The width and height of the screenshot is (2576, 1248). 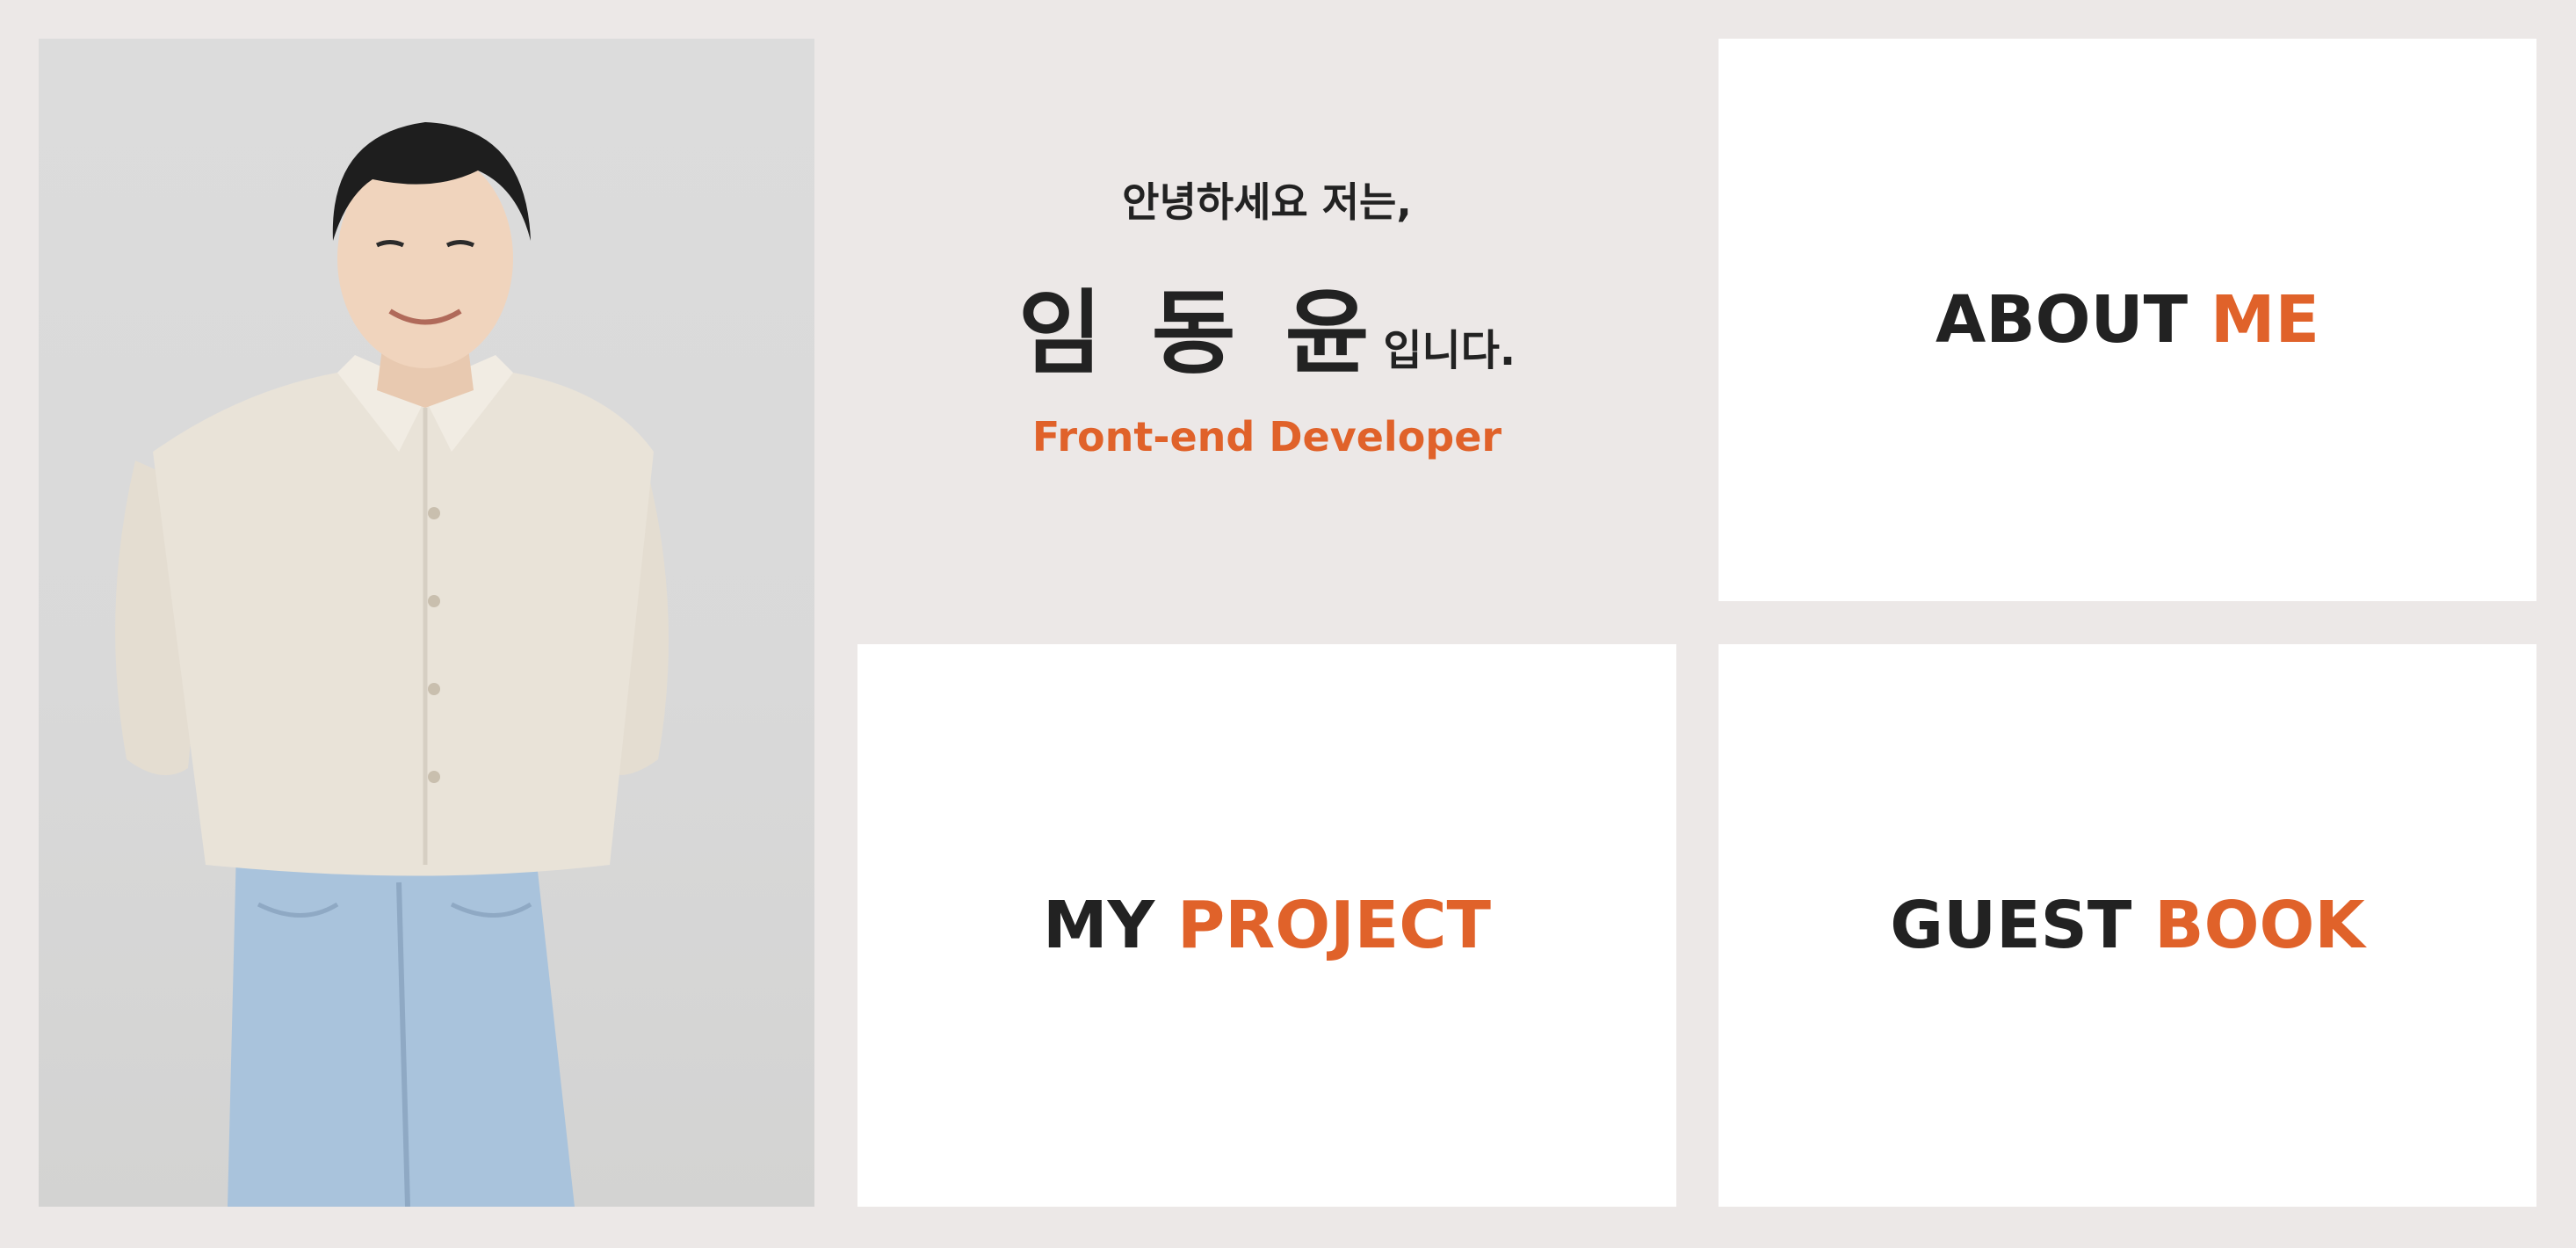 What do you see at coordinates (2265, 320) in the screenshot?
I see `about-me-accent: ME` at bounding box center [2265, 320].